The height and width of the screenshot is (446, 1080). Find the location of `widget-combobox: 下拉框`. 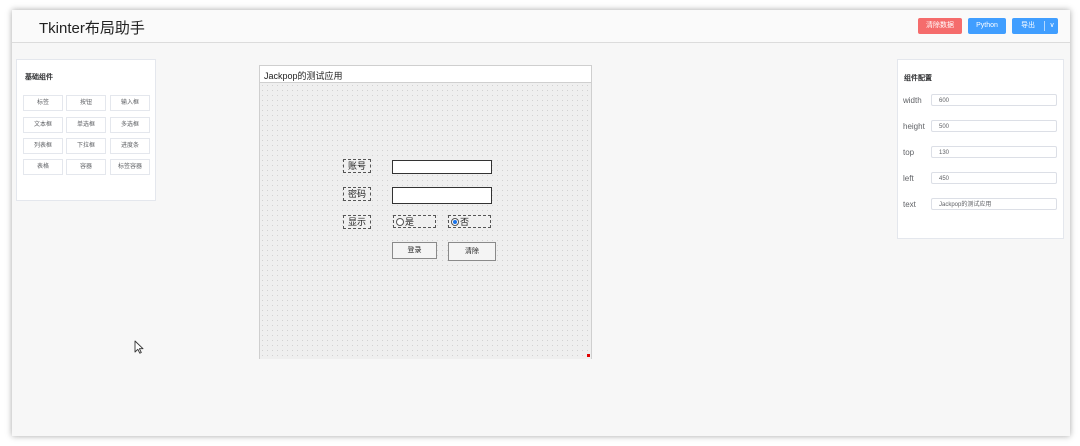

widget-combobox: 下拉框 is located at coordinates (86, 146).